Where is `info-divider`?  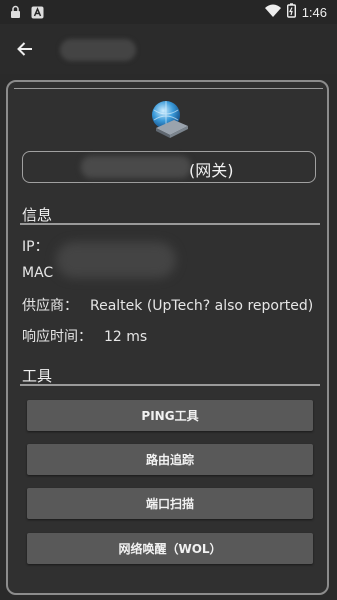
info-divider is located at coordinates (170, 224).